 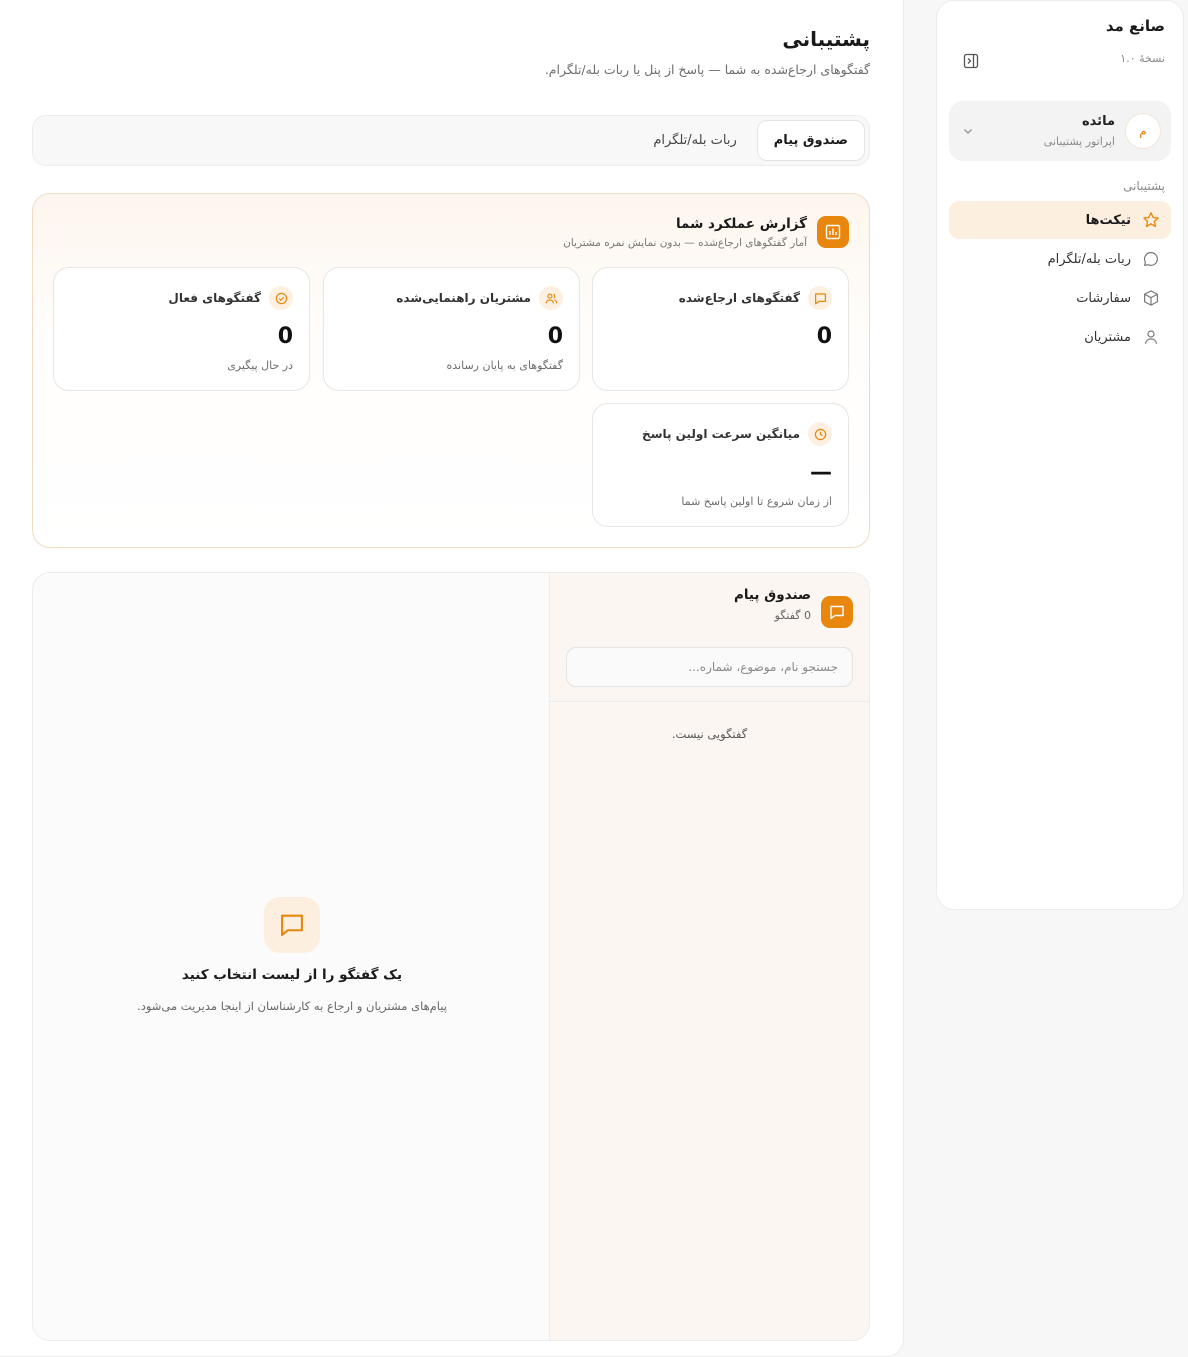 What do you see at coordinates (772, 595) in the screenshot?
I see `inbox-title: صندوق پیام` at bounding box center [772, 595].